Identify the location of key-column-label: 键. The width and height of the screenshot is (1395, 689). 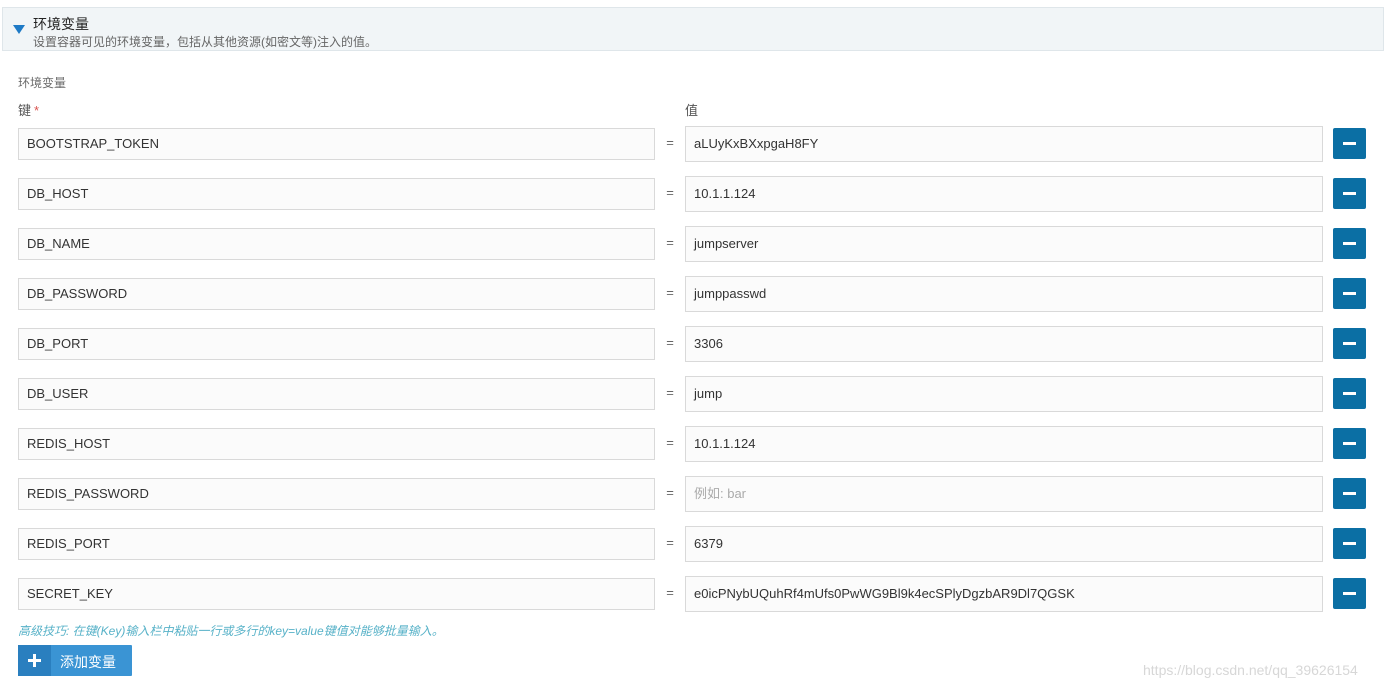
(25, 110).